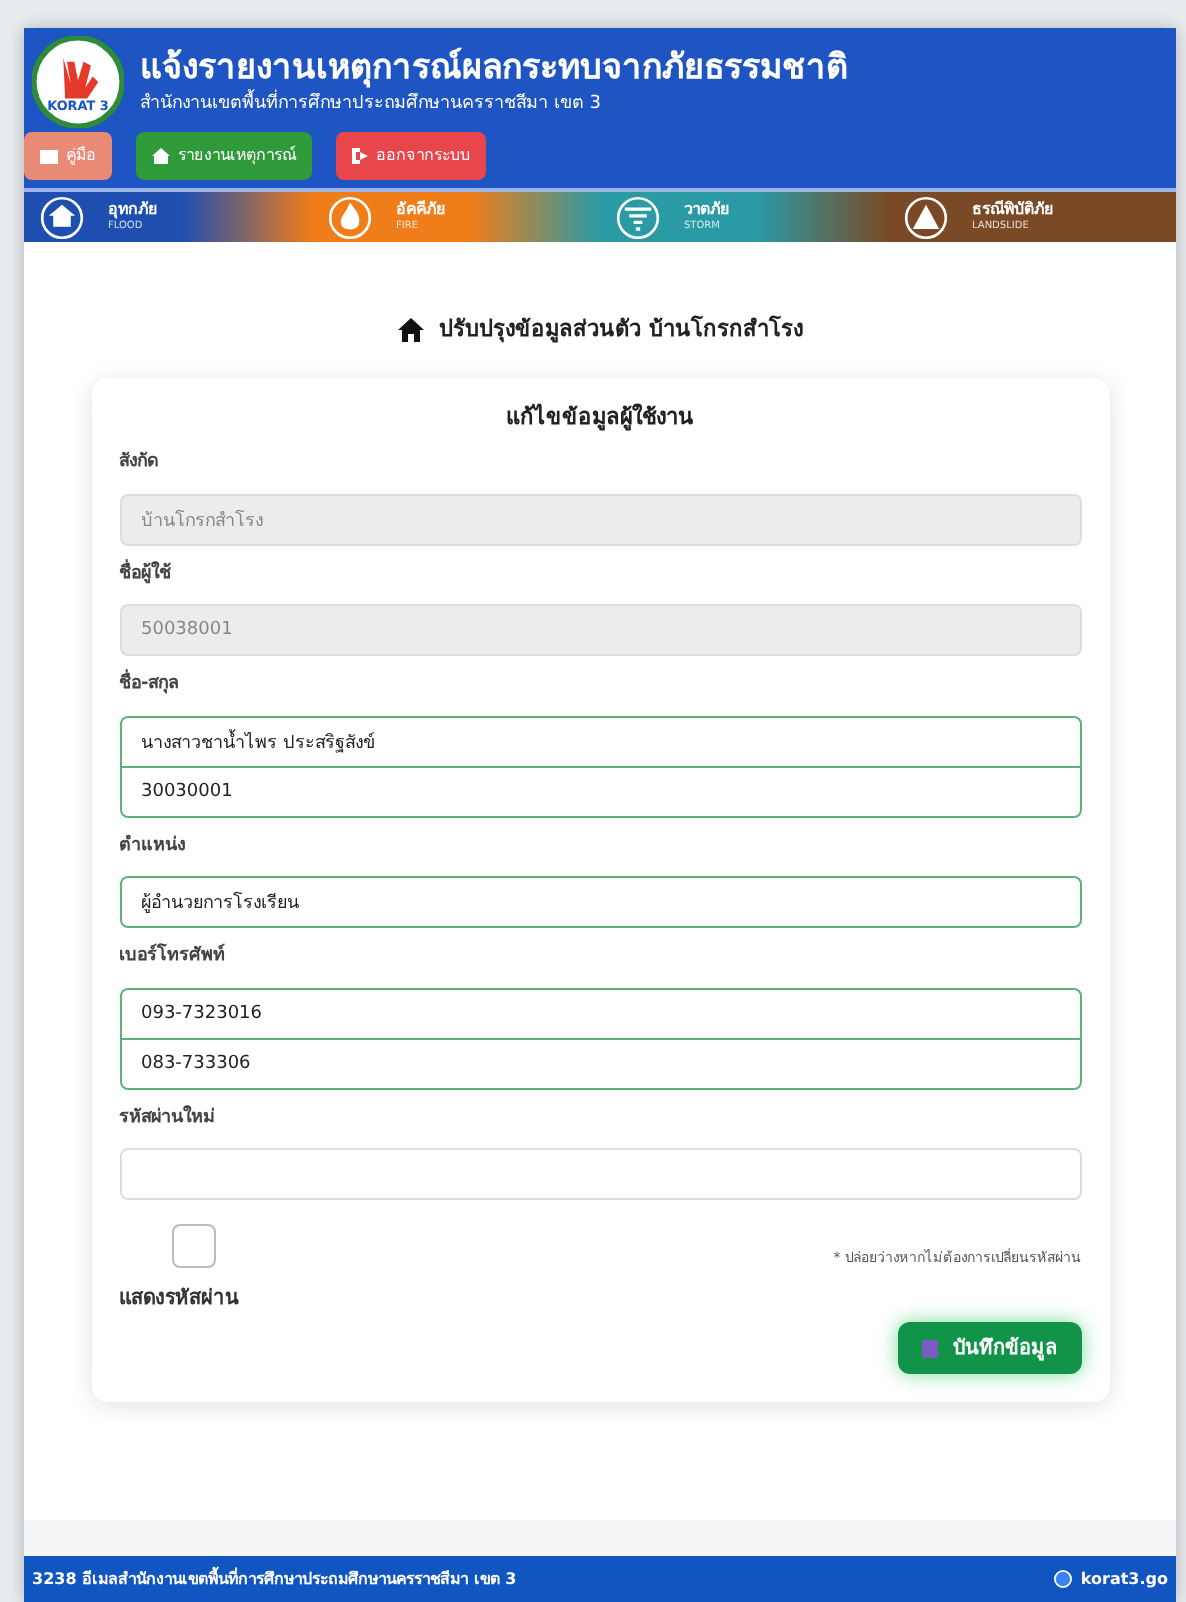 The height and width of the screenshot is (1602, 1186). I want to click on field-label: ชื่อผู้ใช้, so click(146, 574).